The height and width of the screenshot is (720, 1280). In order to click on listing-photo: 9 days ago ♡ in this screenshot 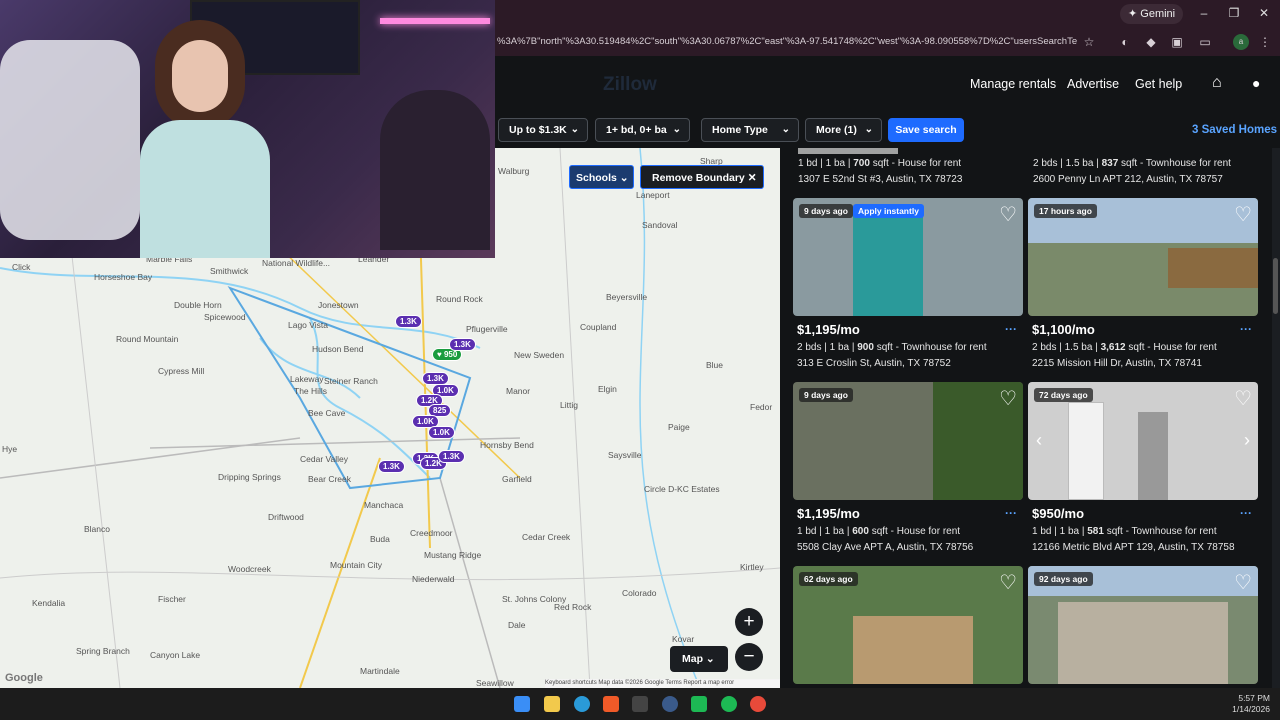, I will do `click(908, 441)`.